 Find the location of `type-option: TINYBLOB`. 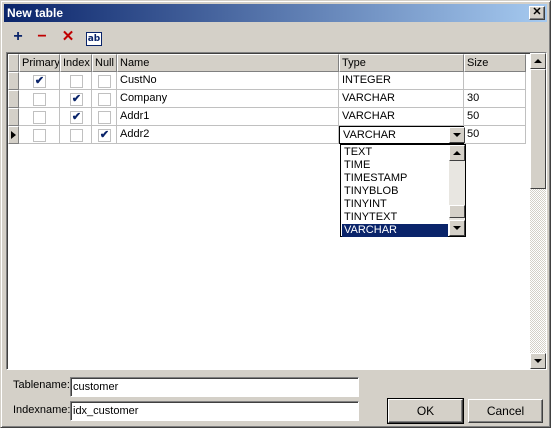

type-option: TINYBLOB is located at coordinates (395, 191).